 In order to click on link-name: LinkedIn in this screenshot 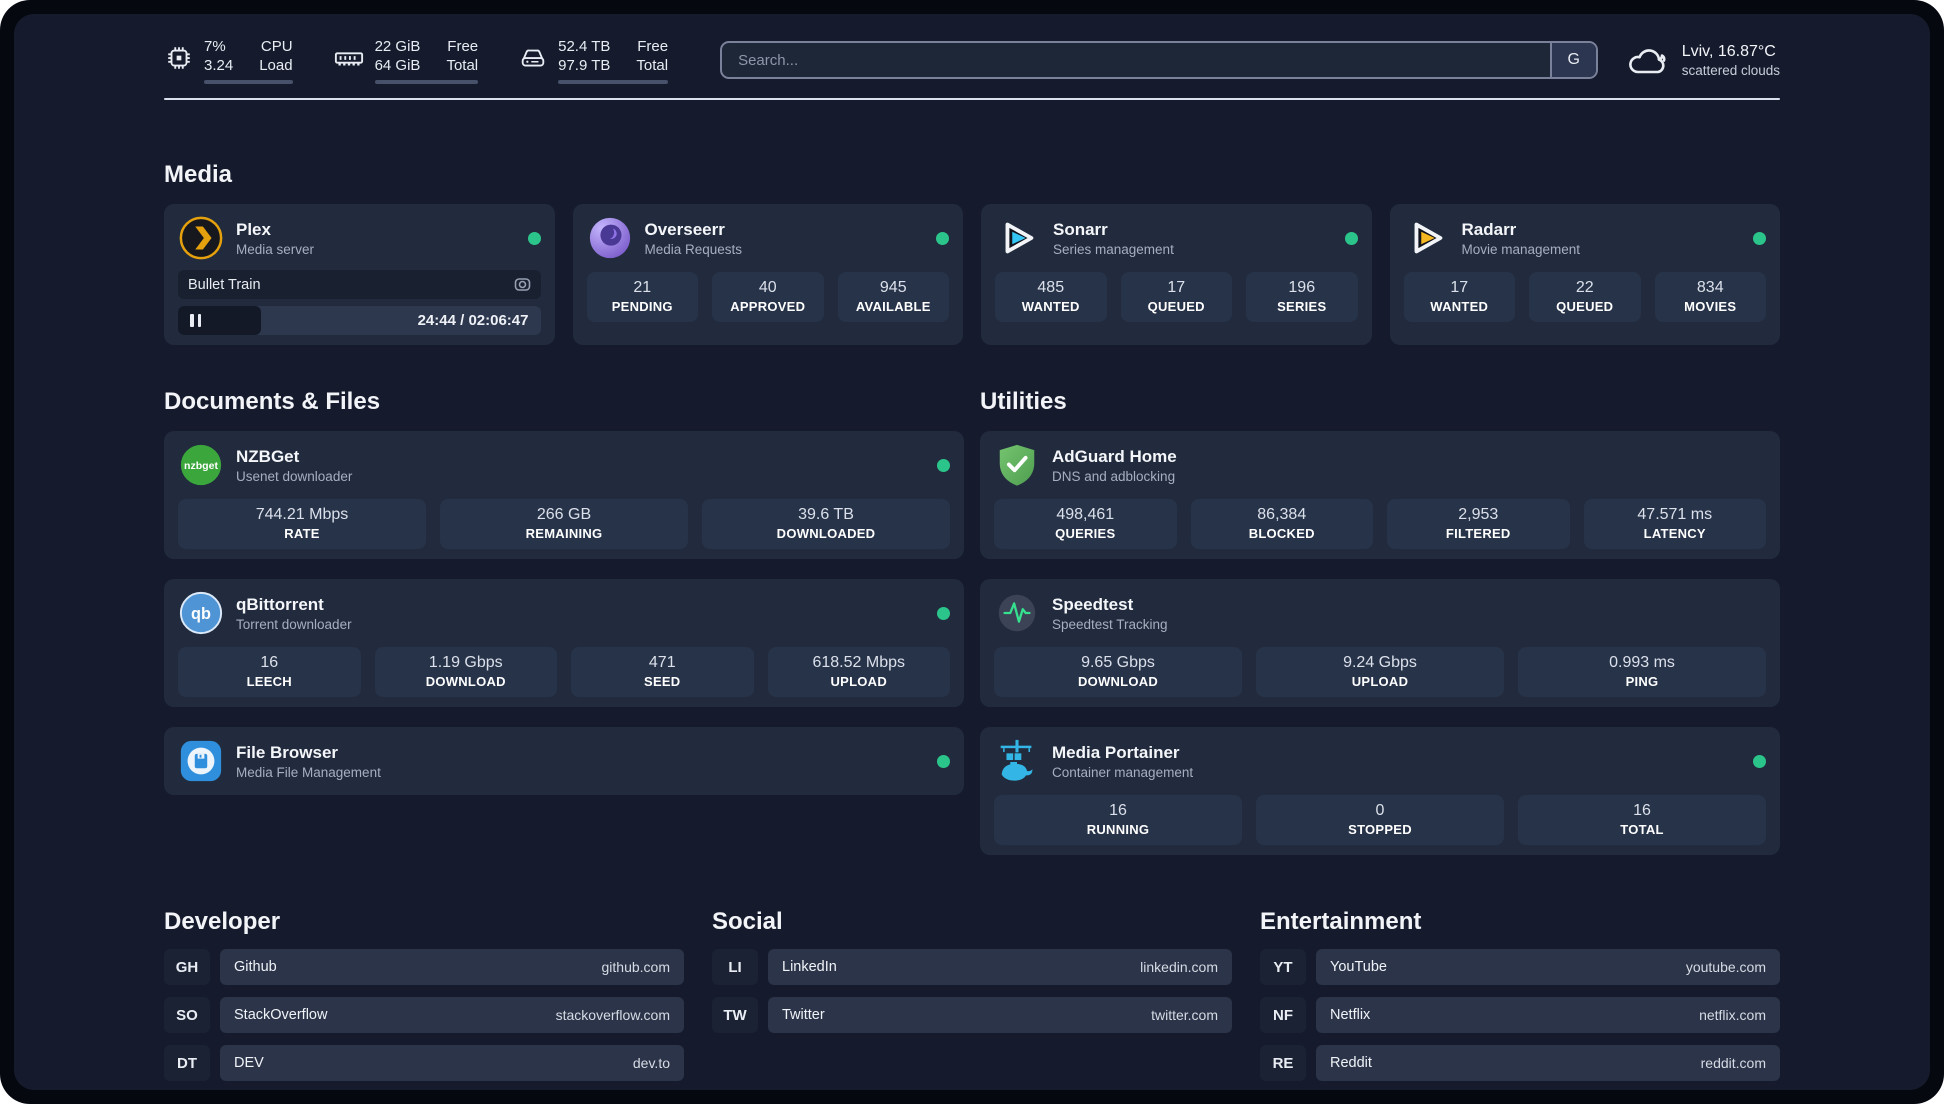, I will do `click(809, 967)`.